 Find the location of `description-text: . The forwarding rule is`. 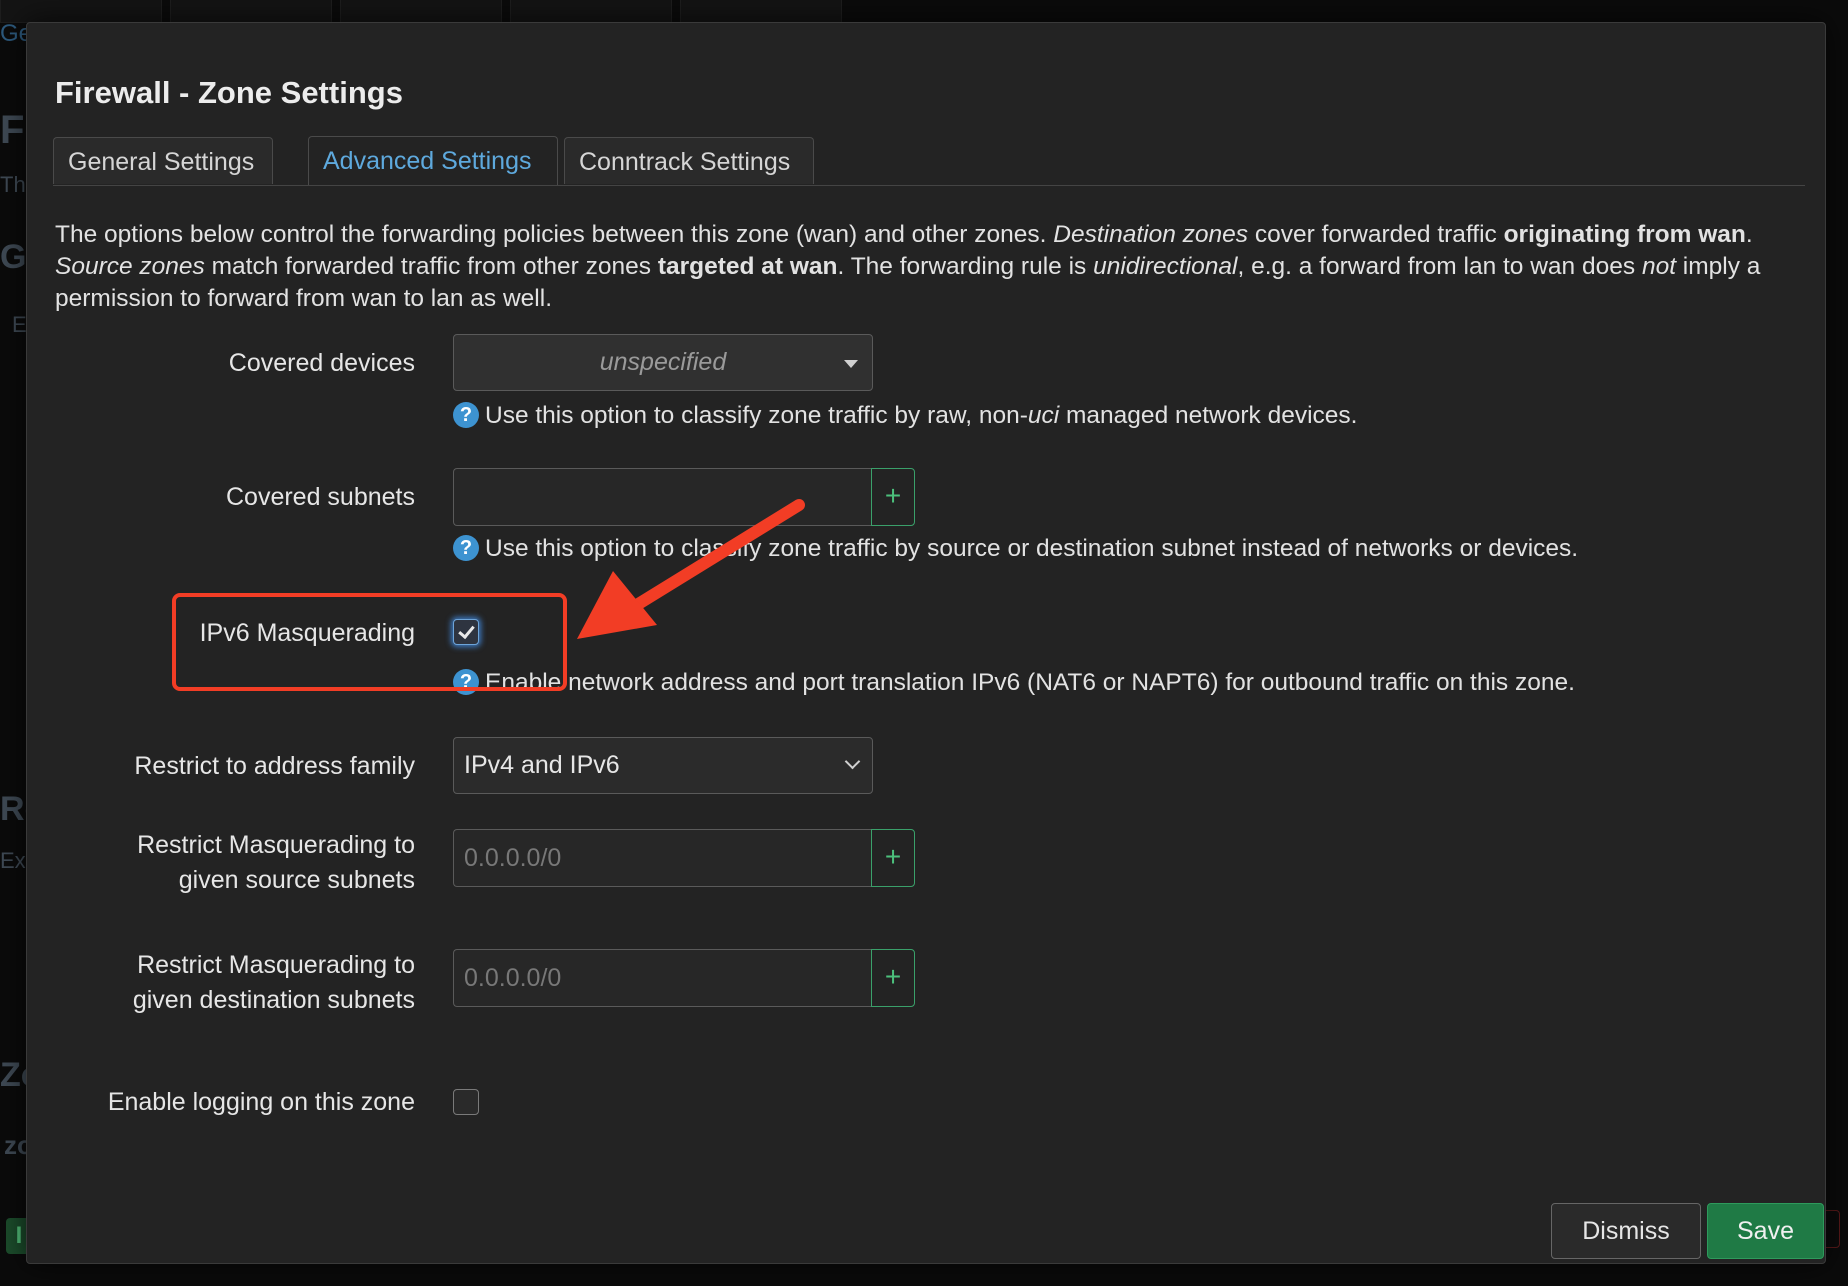

description-text: . The forwarding rule is is located at coordinates (965, 266).